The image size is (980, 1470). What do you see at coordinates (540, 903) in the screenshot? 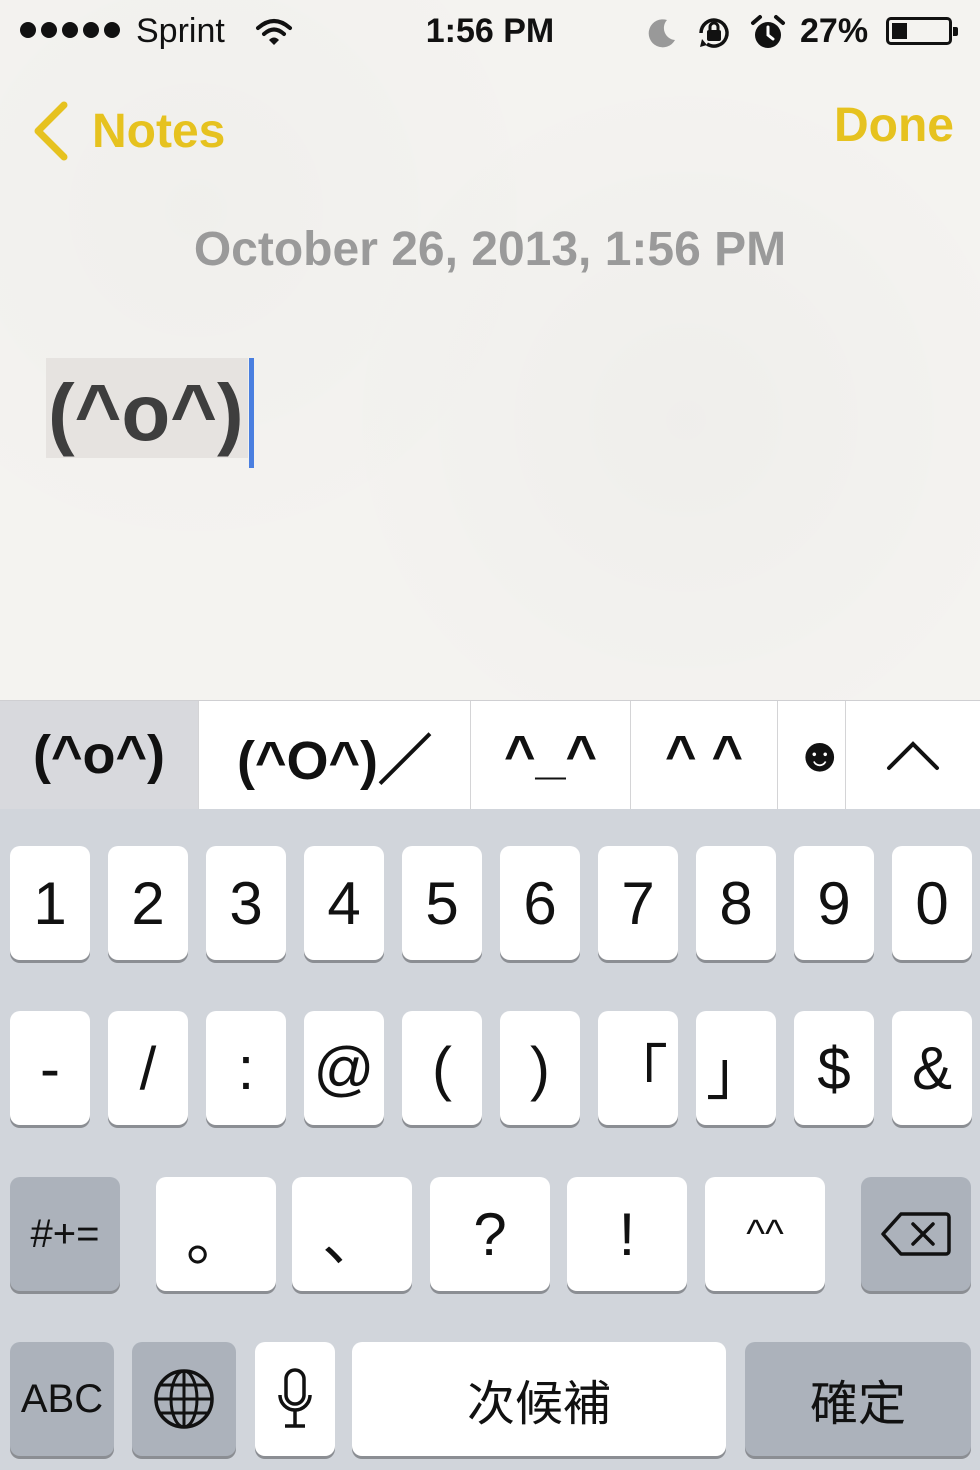
I see `key-6: 6` at bounding box center [540, 903].